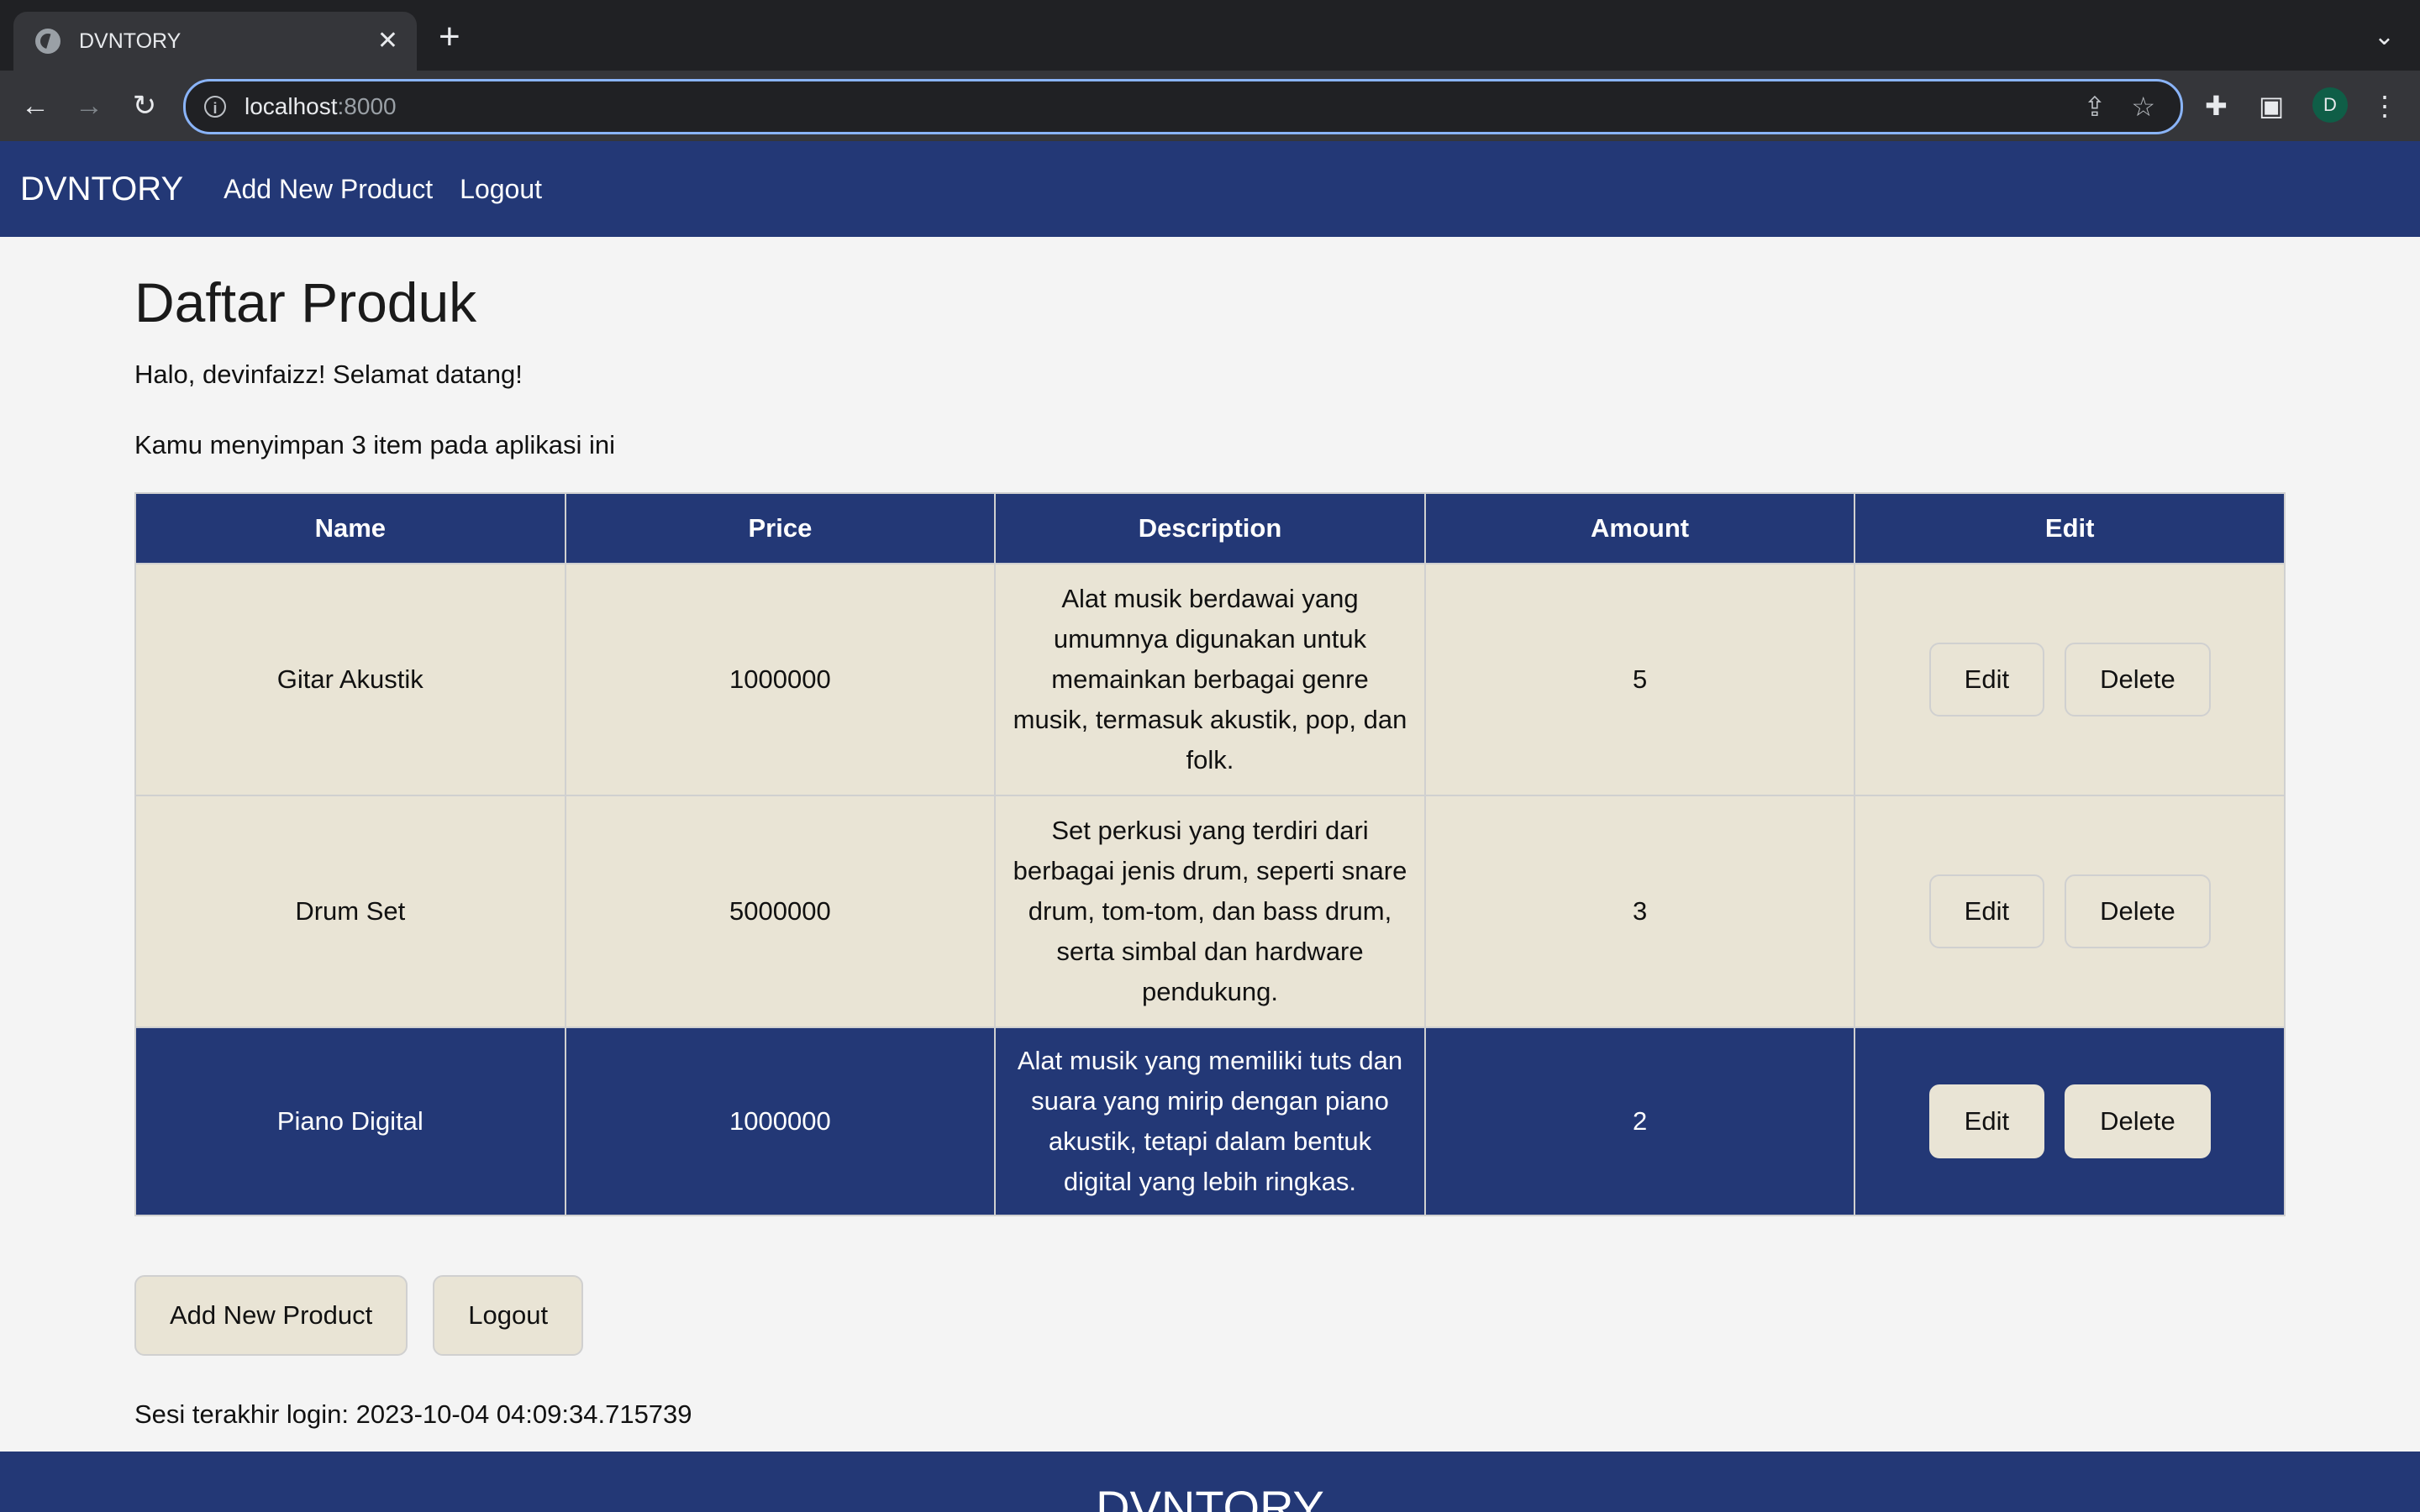 The image size is (2420, 1512). I want to click on nav-logout-link: Logout, so click(501, 189).